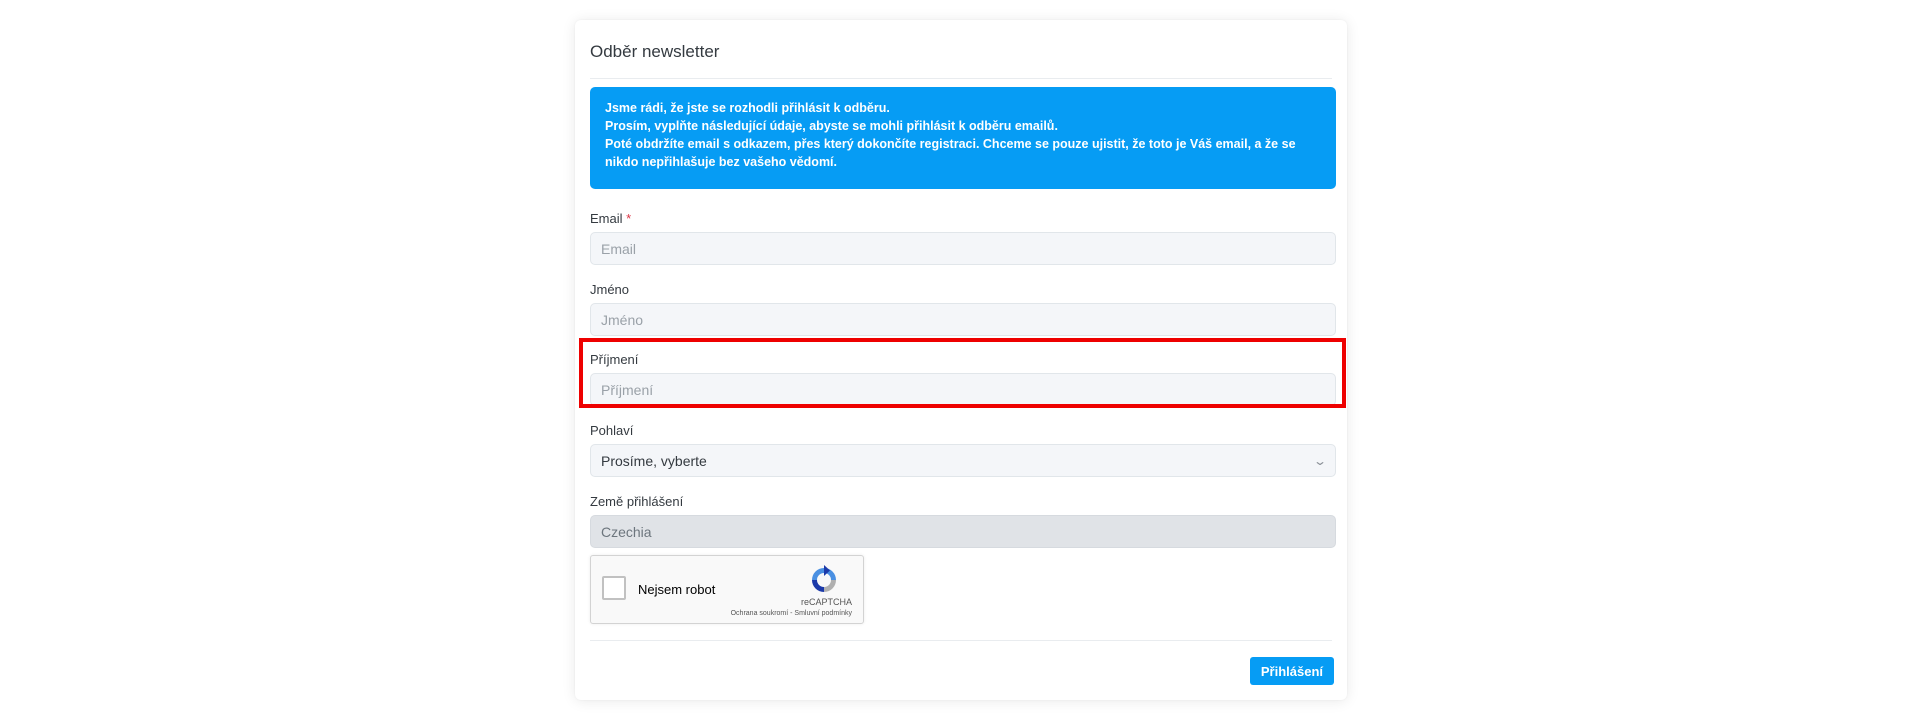 Image resolution: width=1917 pixels, height=721 pixels. I want to click on chevron-down-icon: ⌄, so click(1320, 460).